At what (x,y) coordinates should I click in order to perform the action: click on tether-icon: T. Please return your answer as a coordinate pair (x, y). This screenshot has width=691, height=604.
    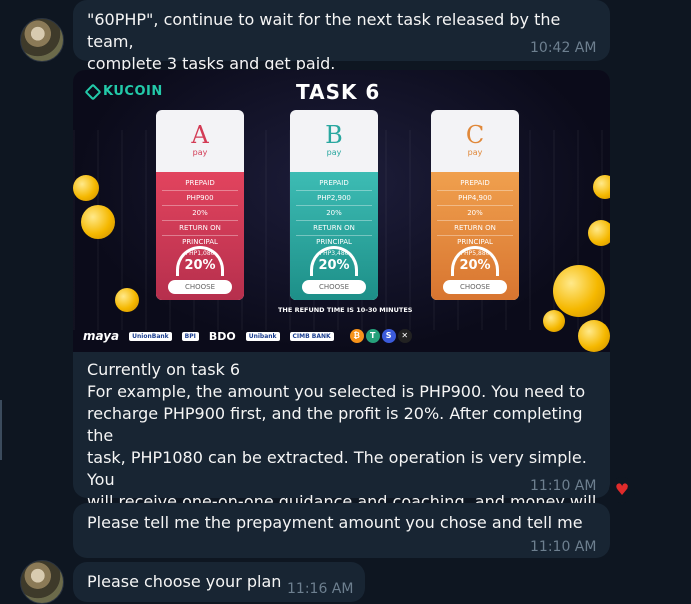
    Looking at the image, I should click on (372, 336).